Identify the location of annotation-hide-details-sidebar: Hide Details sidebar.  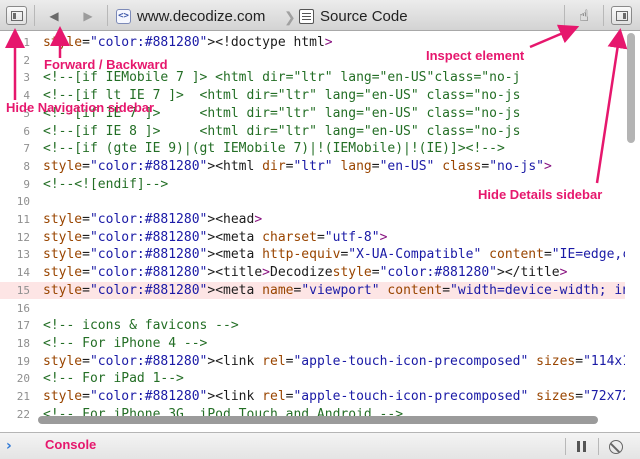
(540, 194).